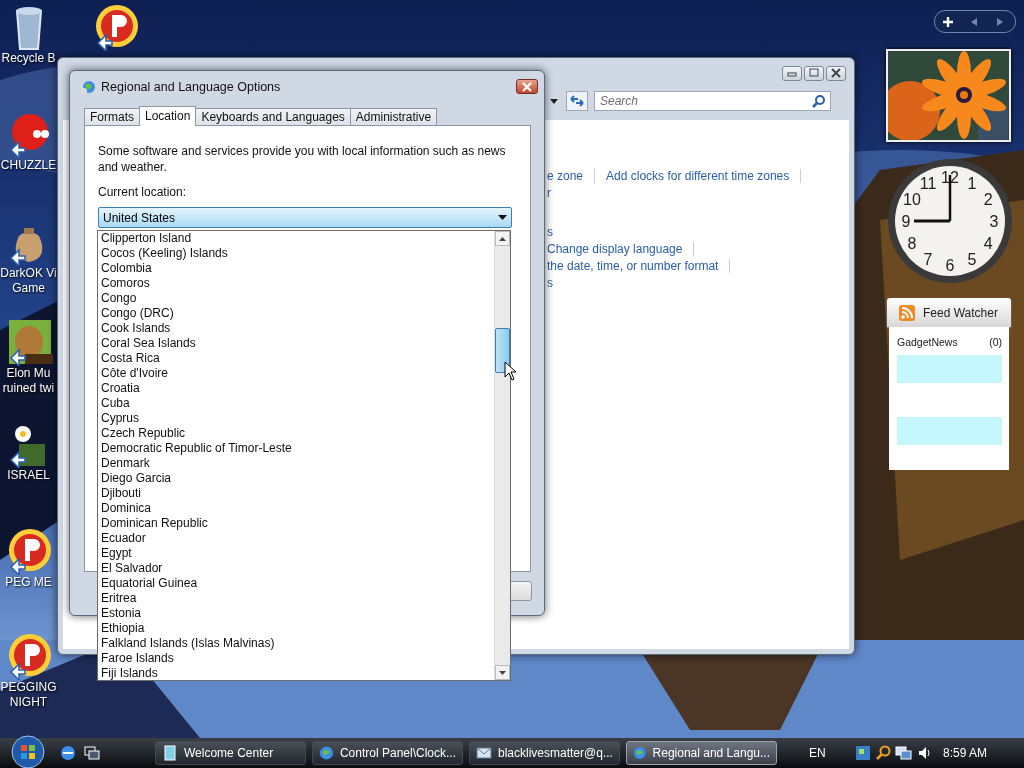 The image size is (1024, 768). What do you see at coordinates (170, 753) in the screenshot?
I see `document-icon` at bounding box center [170, 753].